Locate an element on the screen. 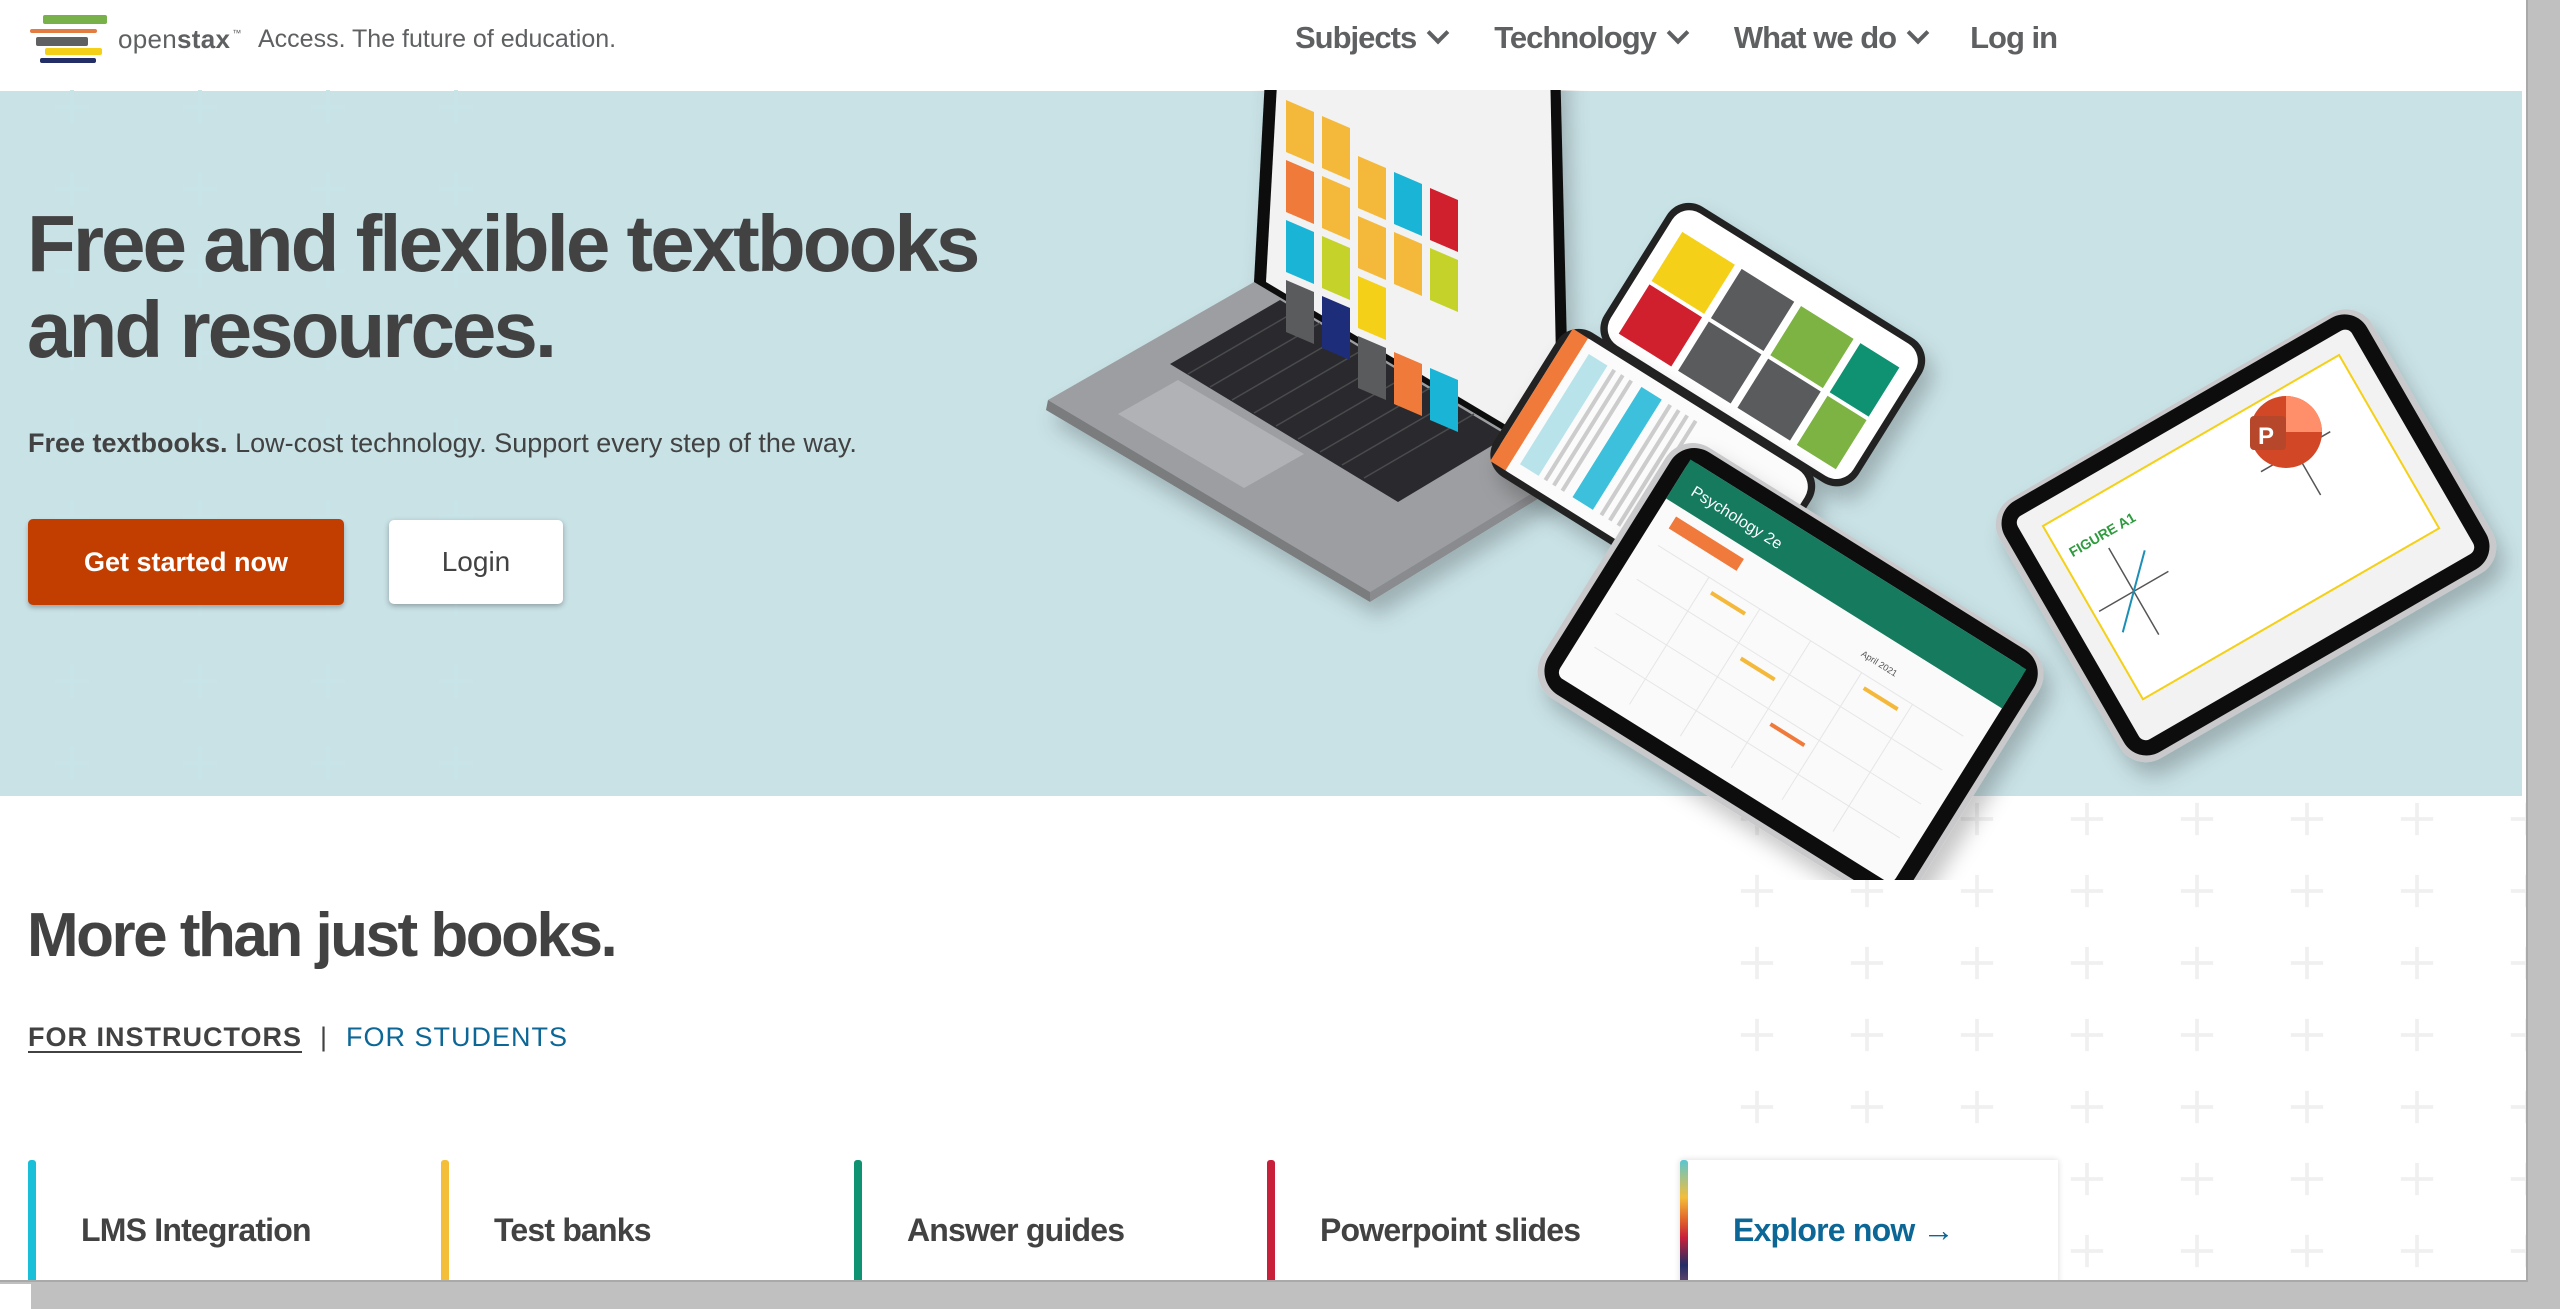 This screenshot has height=1309, width=2560. get-started-button: Get started now is located at coordinates (186, 562).